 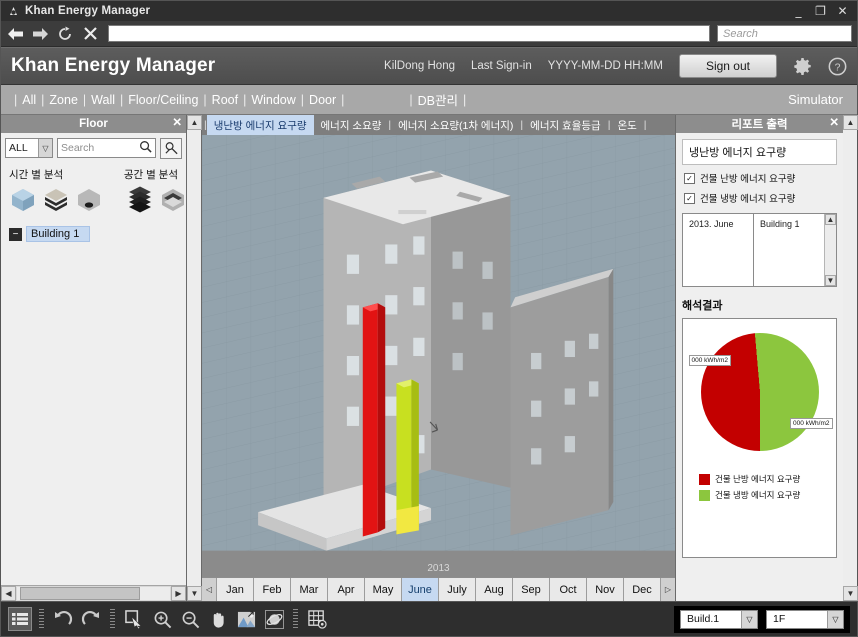 What do you see at coordinates (759, 250) in the screenshot?
I see `report-summary-table: 2013. June Building 1 ▲ ▼` at bounding box center [759, 250].